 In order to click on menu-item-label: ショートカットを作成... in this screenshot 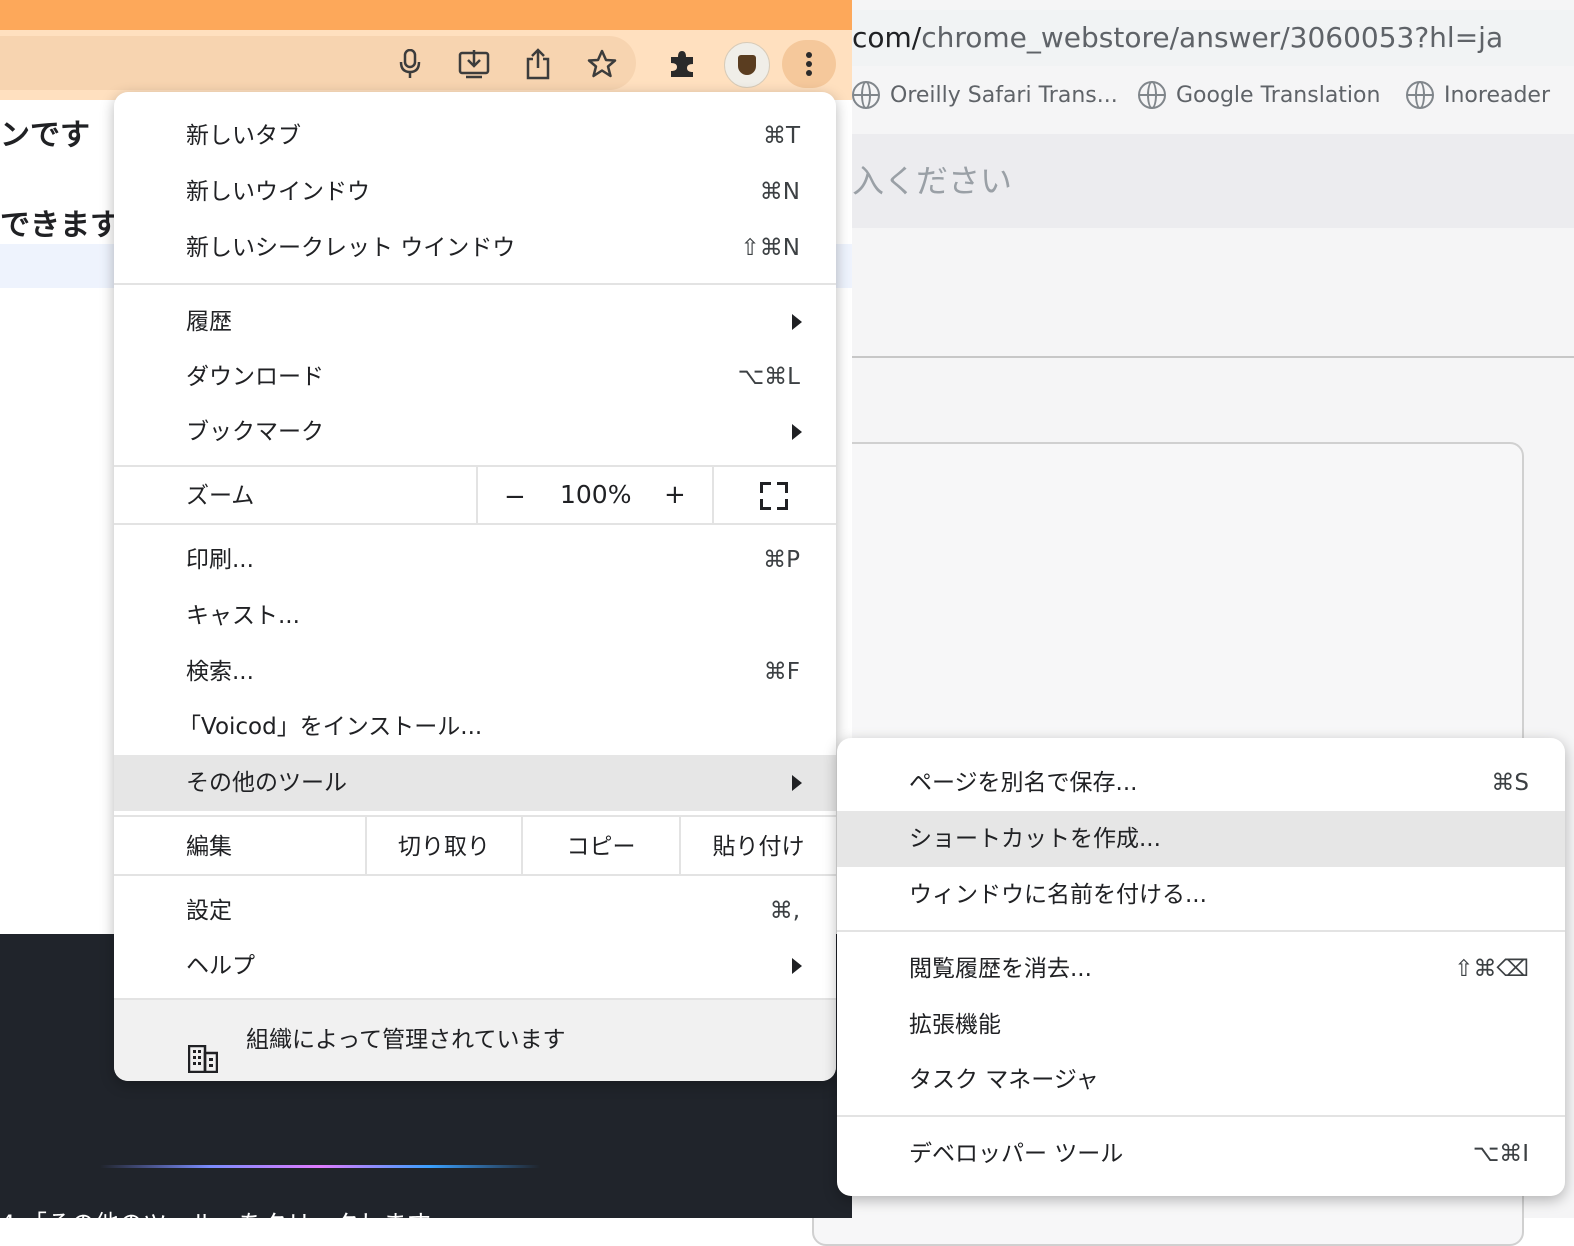, I will do `click(1035, 839)`.